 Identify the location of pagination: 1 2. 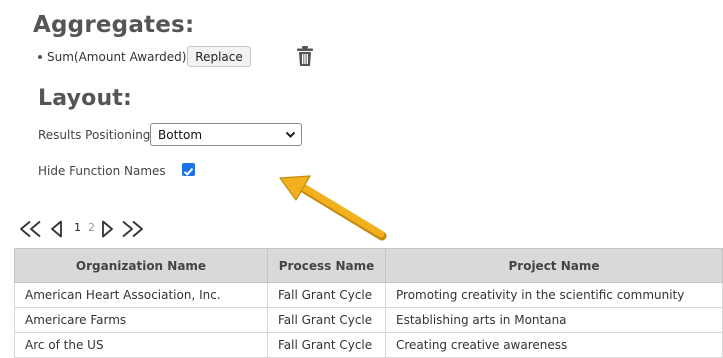
(88, 229).